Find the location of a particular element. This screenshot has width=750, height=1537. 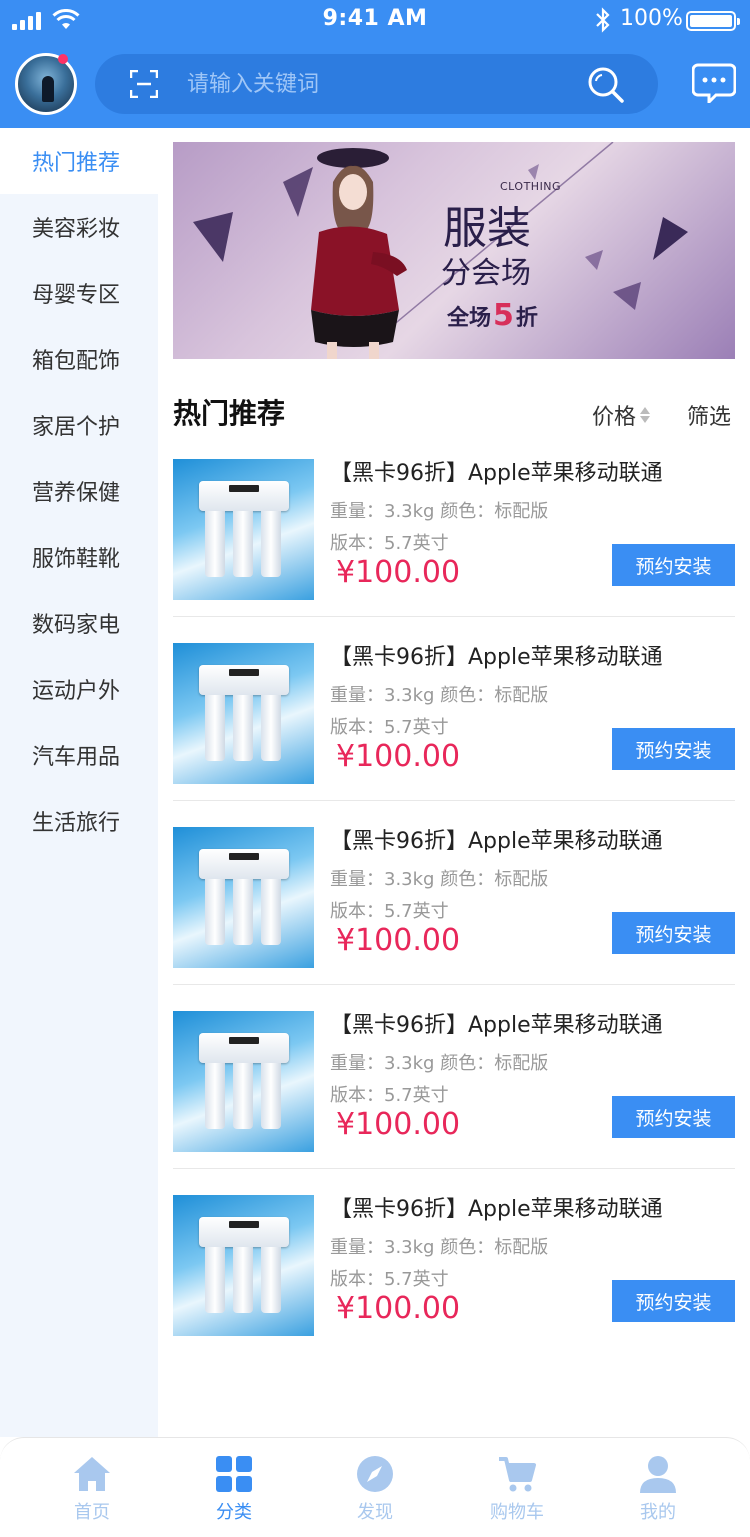

user-icon is located at coordinates (658, 1474).